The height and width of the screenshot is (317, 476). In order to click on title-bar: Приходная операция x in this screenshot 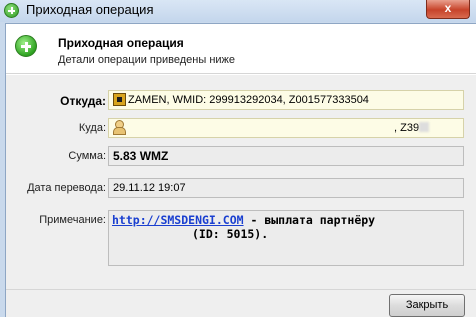, I will do `click(238, 11)`.